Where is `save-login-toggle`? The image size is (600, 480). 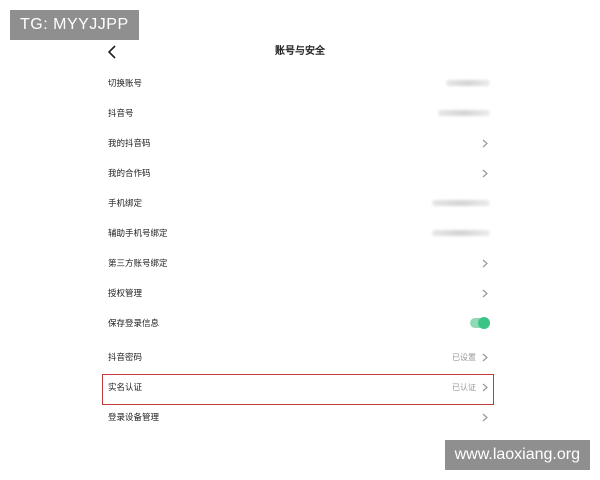
save-login-toggle is located at coordinates (480, 323).